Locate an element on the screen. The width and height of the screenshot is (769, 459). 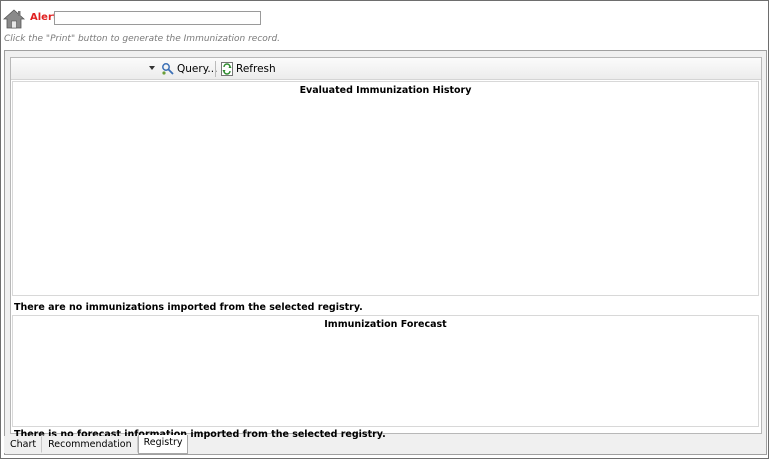
alert-input is located at coordinates (157, 18).